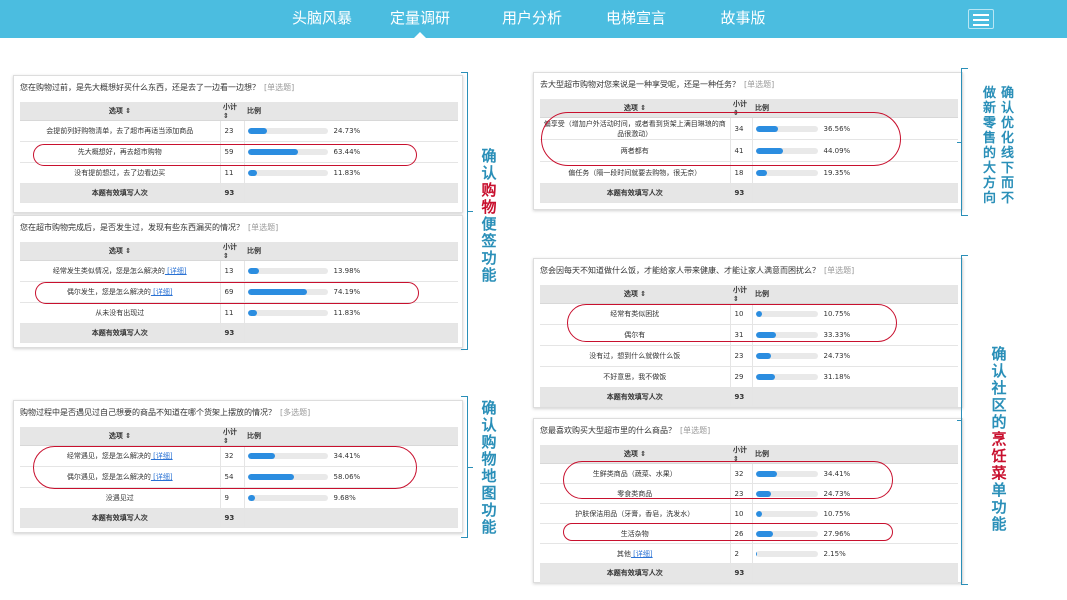 Image resolution: width=1067 pixels, height=600 pixels. I want to click on option-cell: 其他 [详细], so click(635, 553).